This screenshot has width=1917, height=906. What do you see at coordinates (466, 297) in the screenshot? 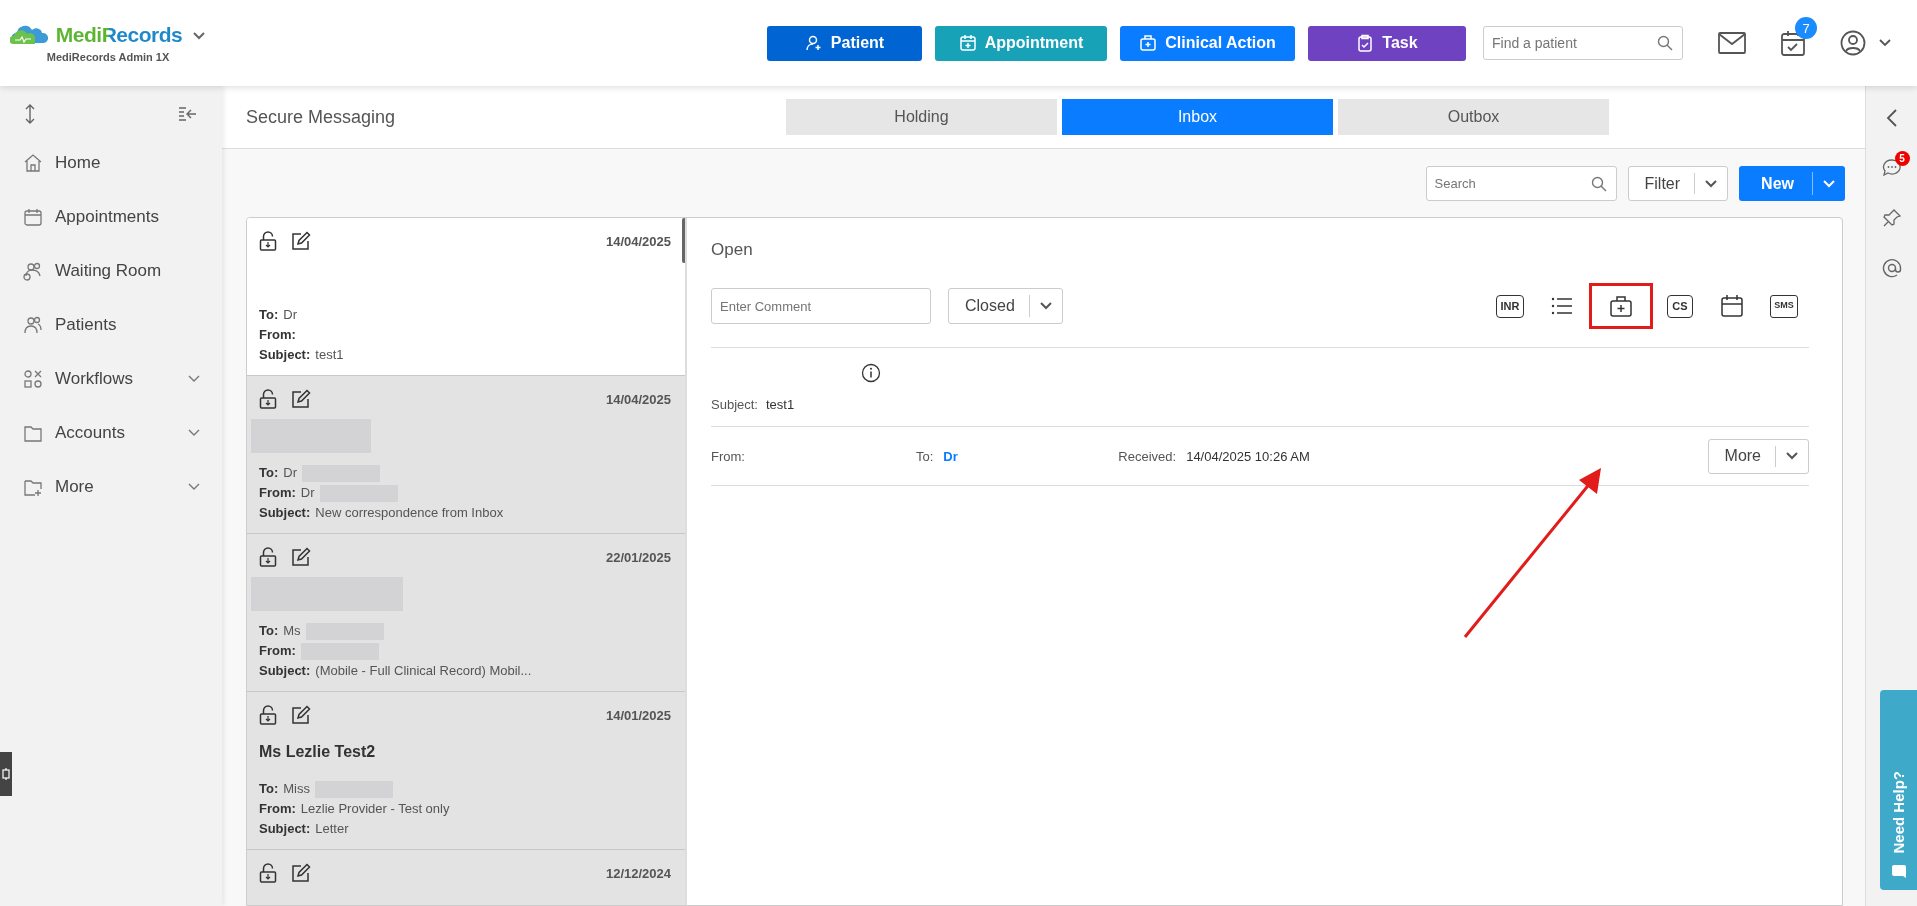
I see `message-list-item: 14/04/2025 To: Dr From: Subject: test1` at bounding box center [466, 297].